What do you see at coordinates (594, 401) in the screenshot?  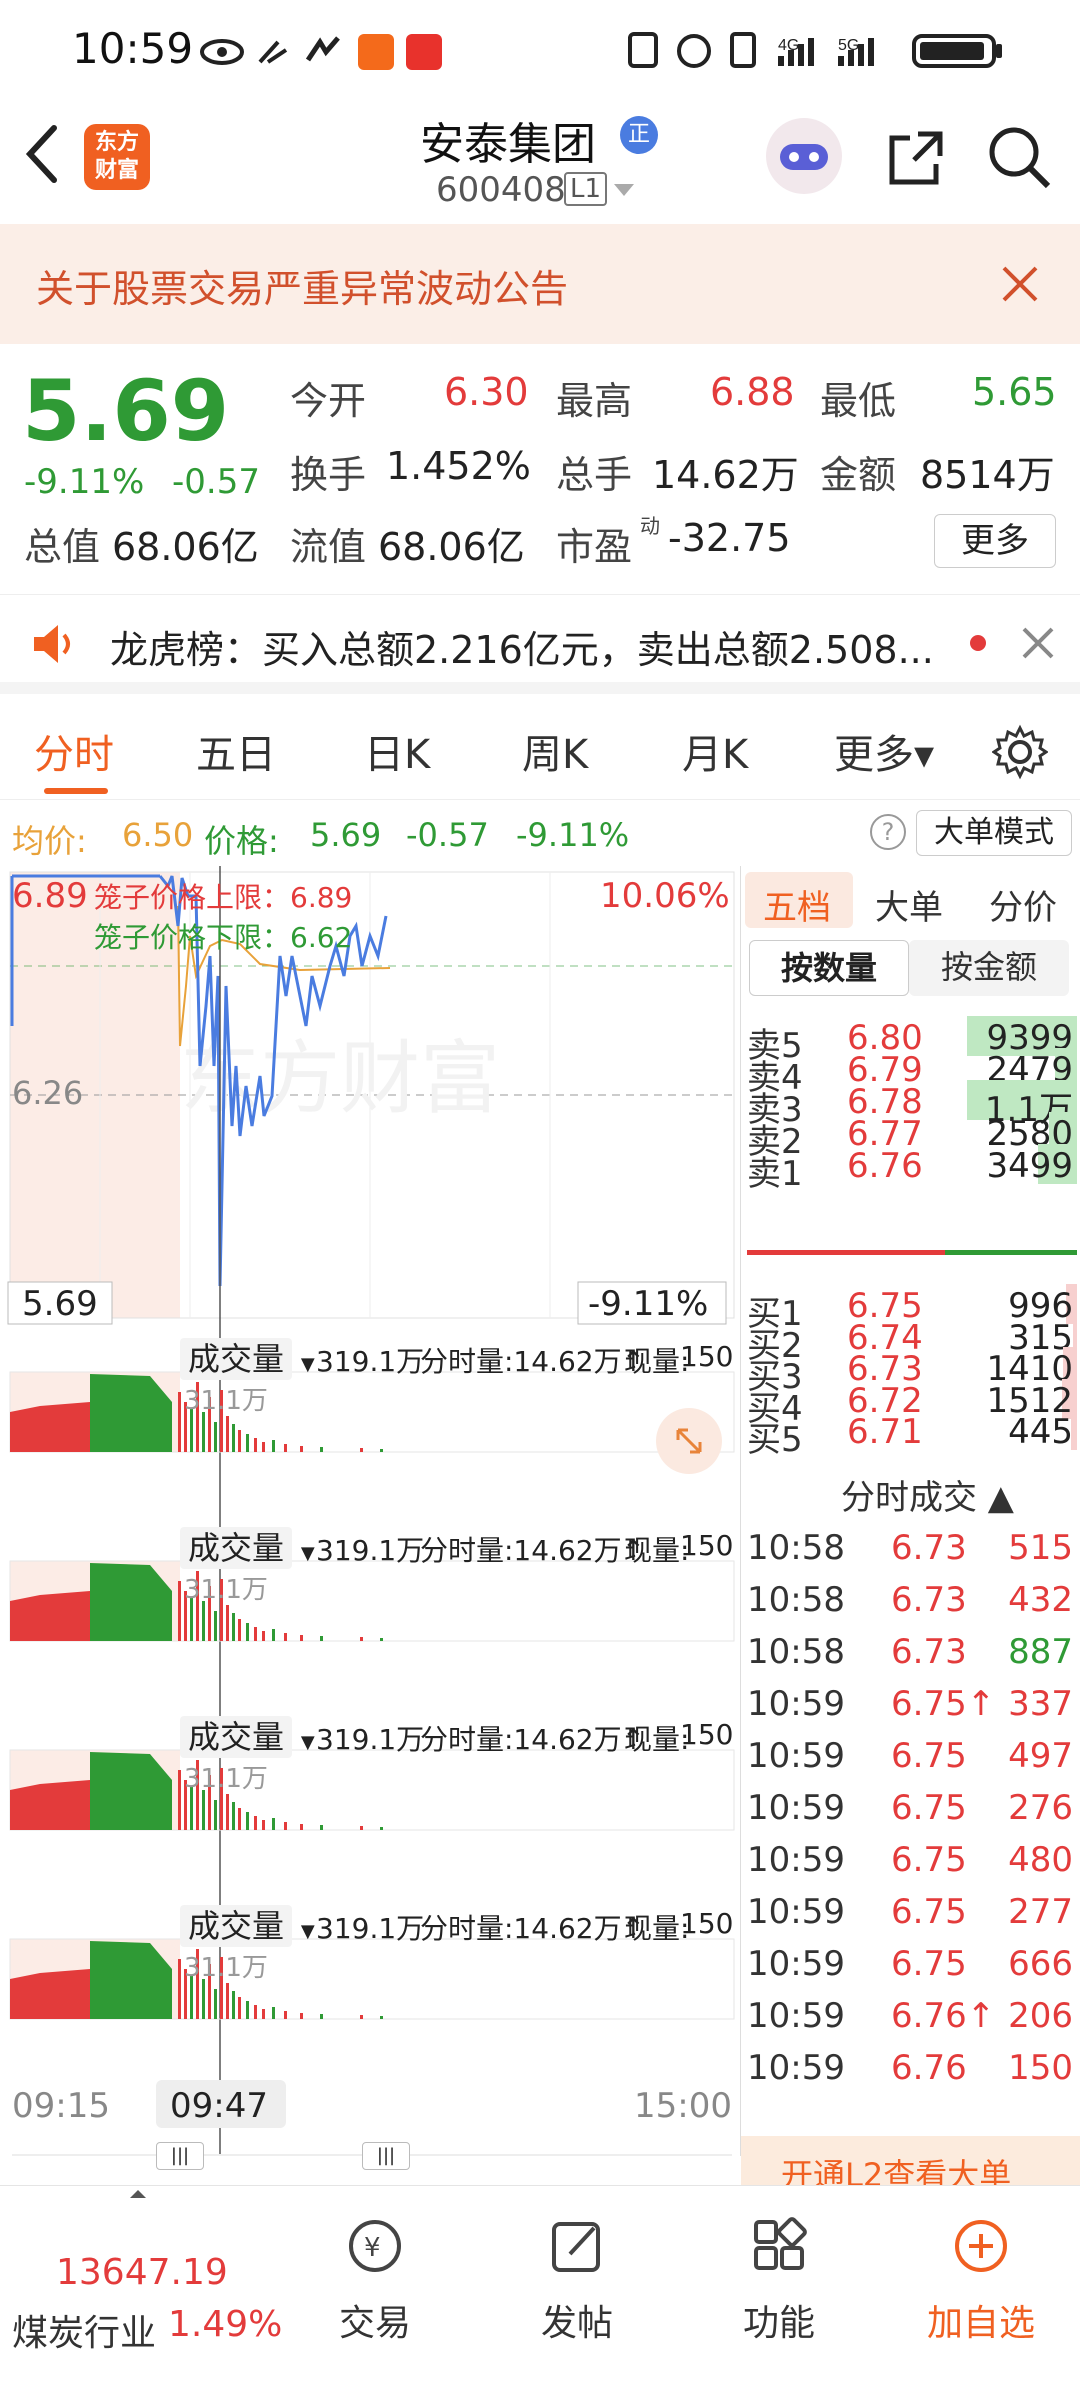 I see `high-label: 最高` at bounding box center [594, 401].